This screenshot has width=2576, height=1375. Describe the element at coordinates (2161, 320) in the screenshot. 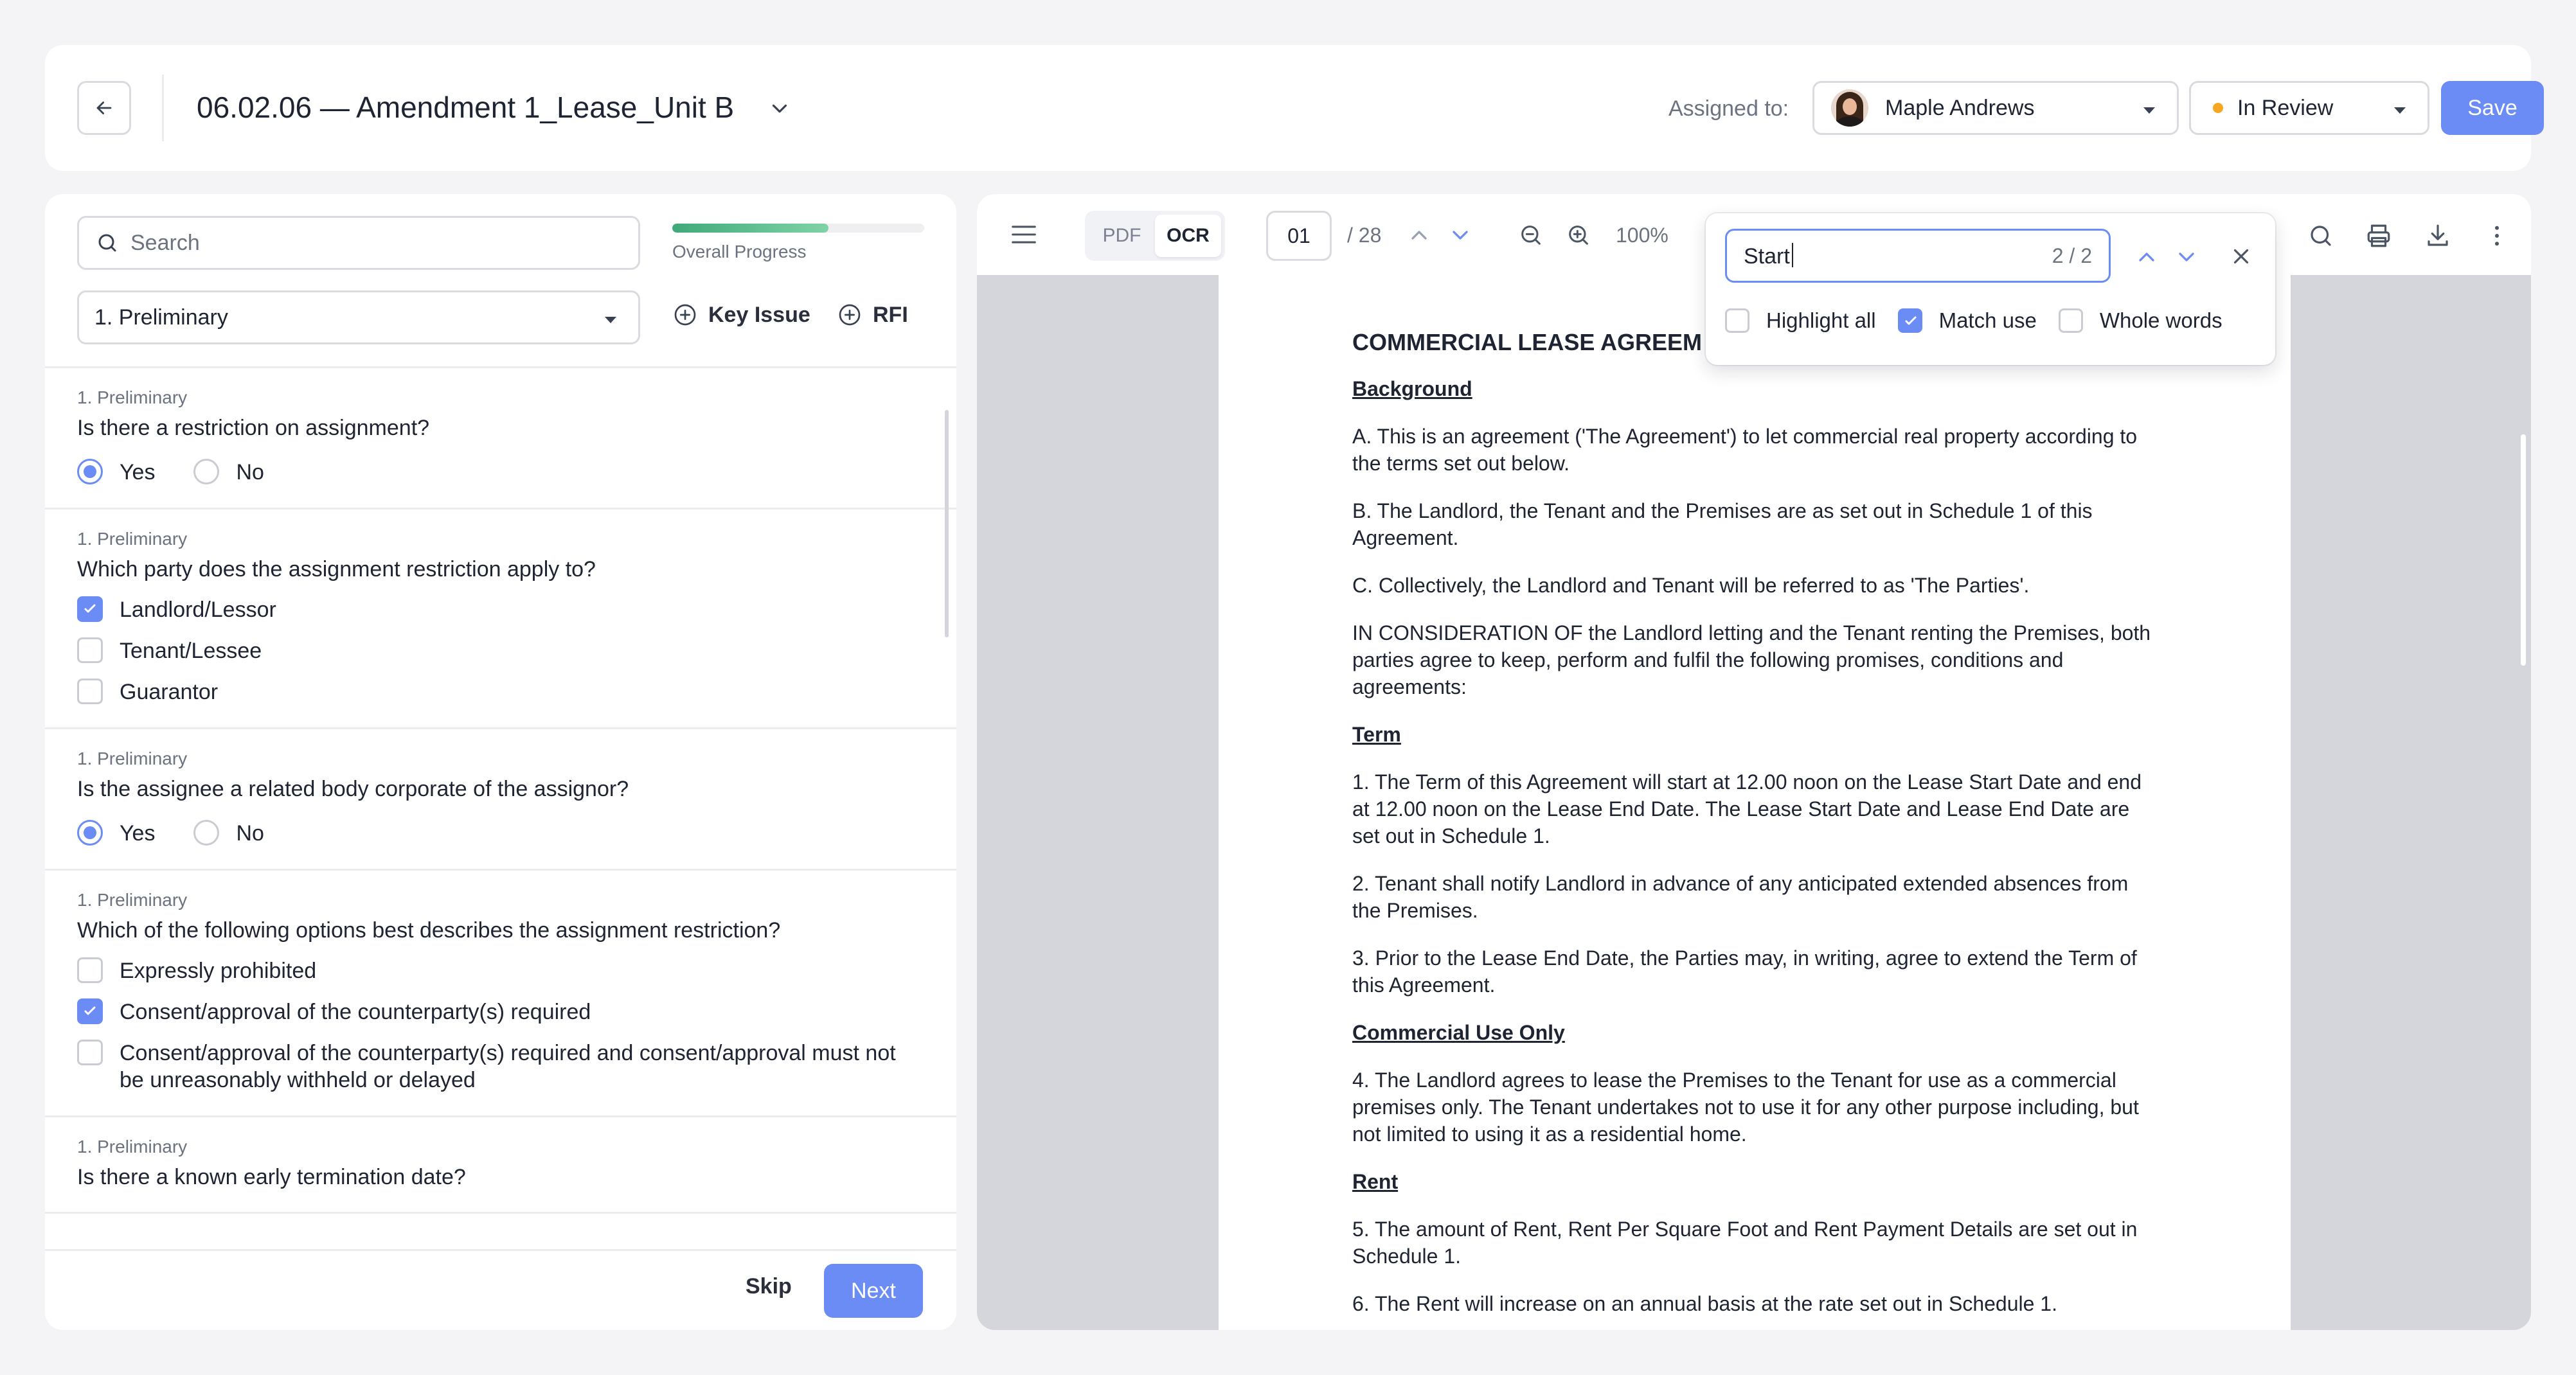

I see `whole-words-label: Whole words` at that location.